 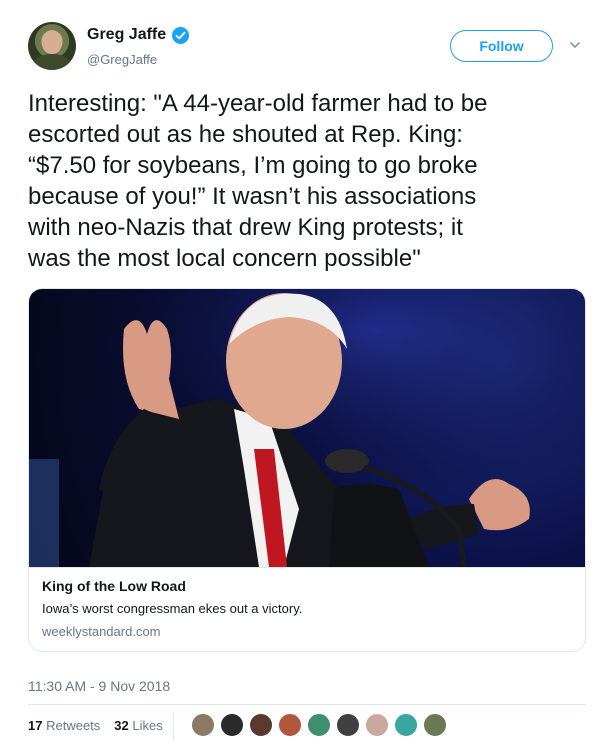 I want to click on retweets-label: Retweets, so click(x=73, y=725).